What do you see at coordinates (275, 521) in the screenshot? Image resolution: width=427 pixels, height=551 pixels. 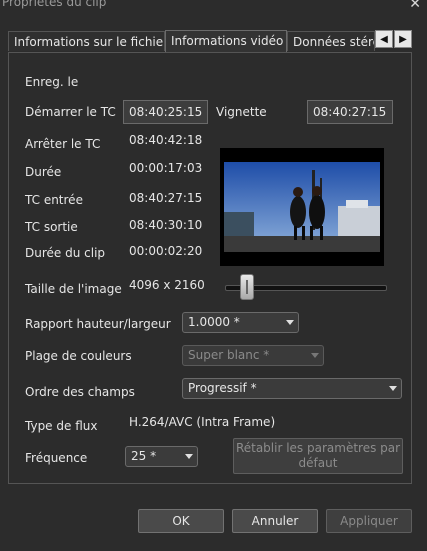 I see `cancel-button: Annuler` at bounding box center [275, 521].